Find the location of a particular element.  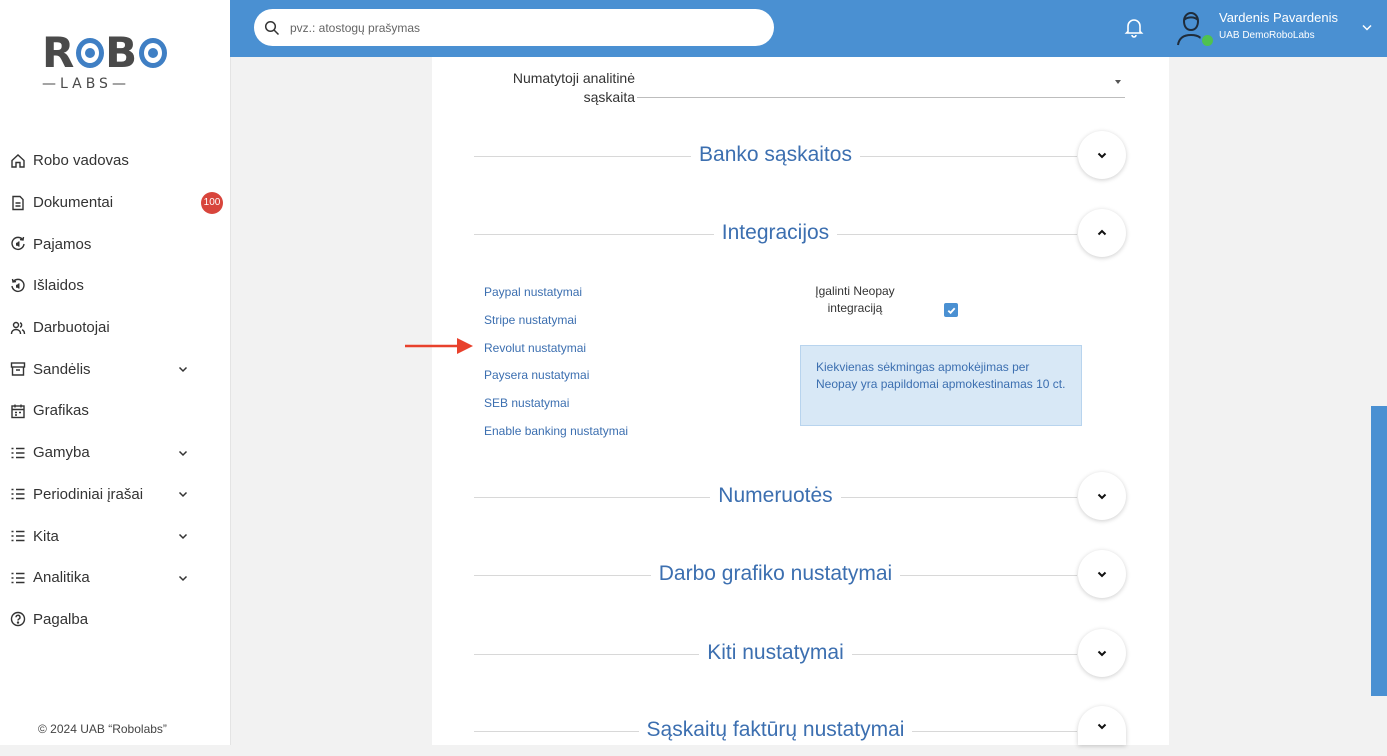

robolabs-logo: RB —LABS— is located at coordinates (105, 67).